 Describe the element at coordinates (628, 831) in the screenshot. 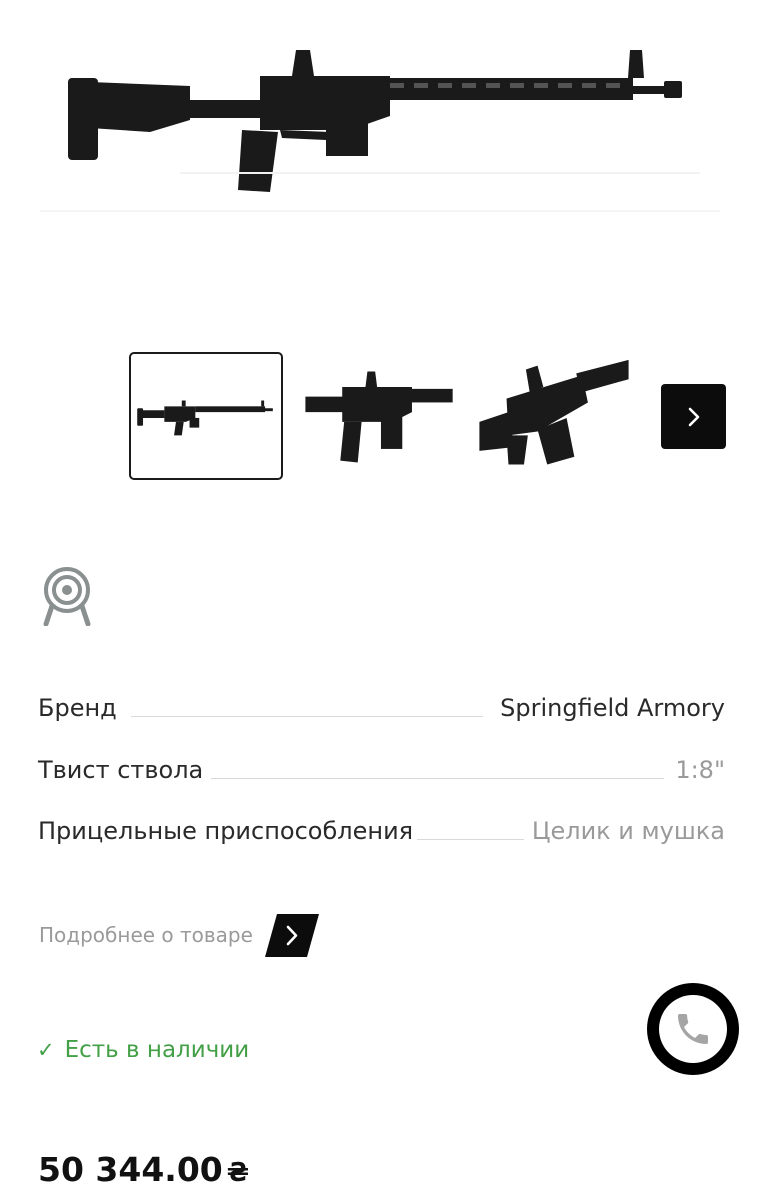

I see `spec-value: Целик и мушка` at that location.